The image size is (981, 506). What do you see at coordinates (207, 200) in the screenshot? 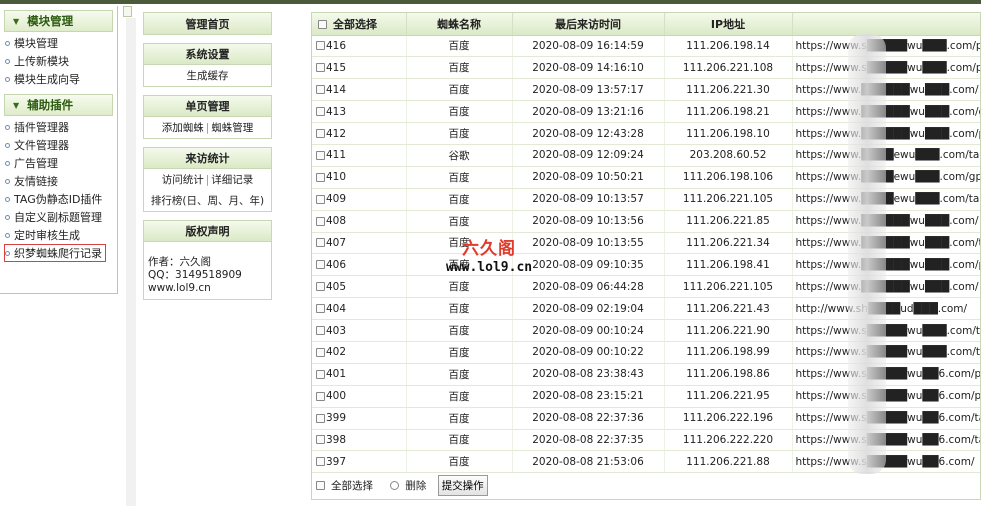
I see `ranking-link: 排行榜(日、周、月、年)` at bounding box center [207, 200].